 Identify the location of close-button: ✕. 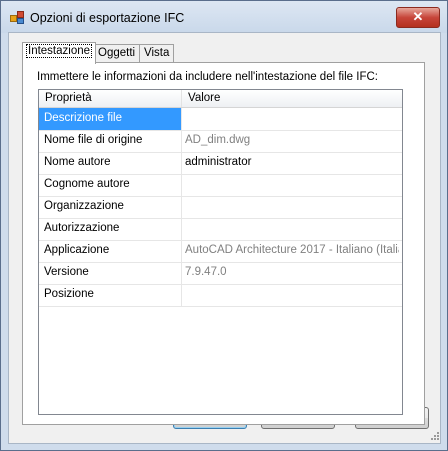
(418, 17).